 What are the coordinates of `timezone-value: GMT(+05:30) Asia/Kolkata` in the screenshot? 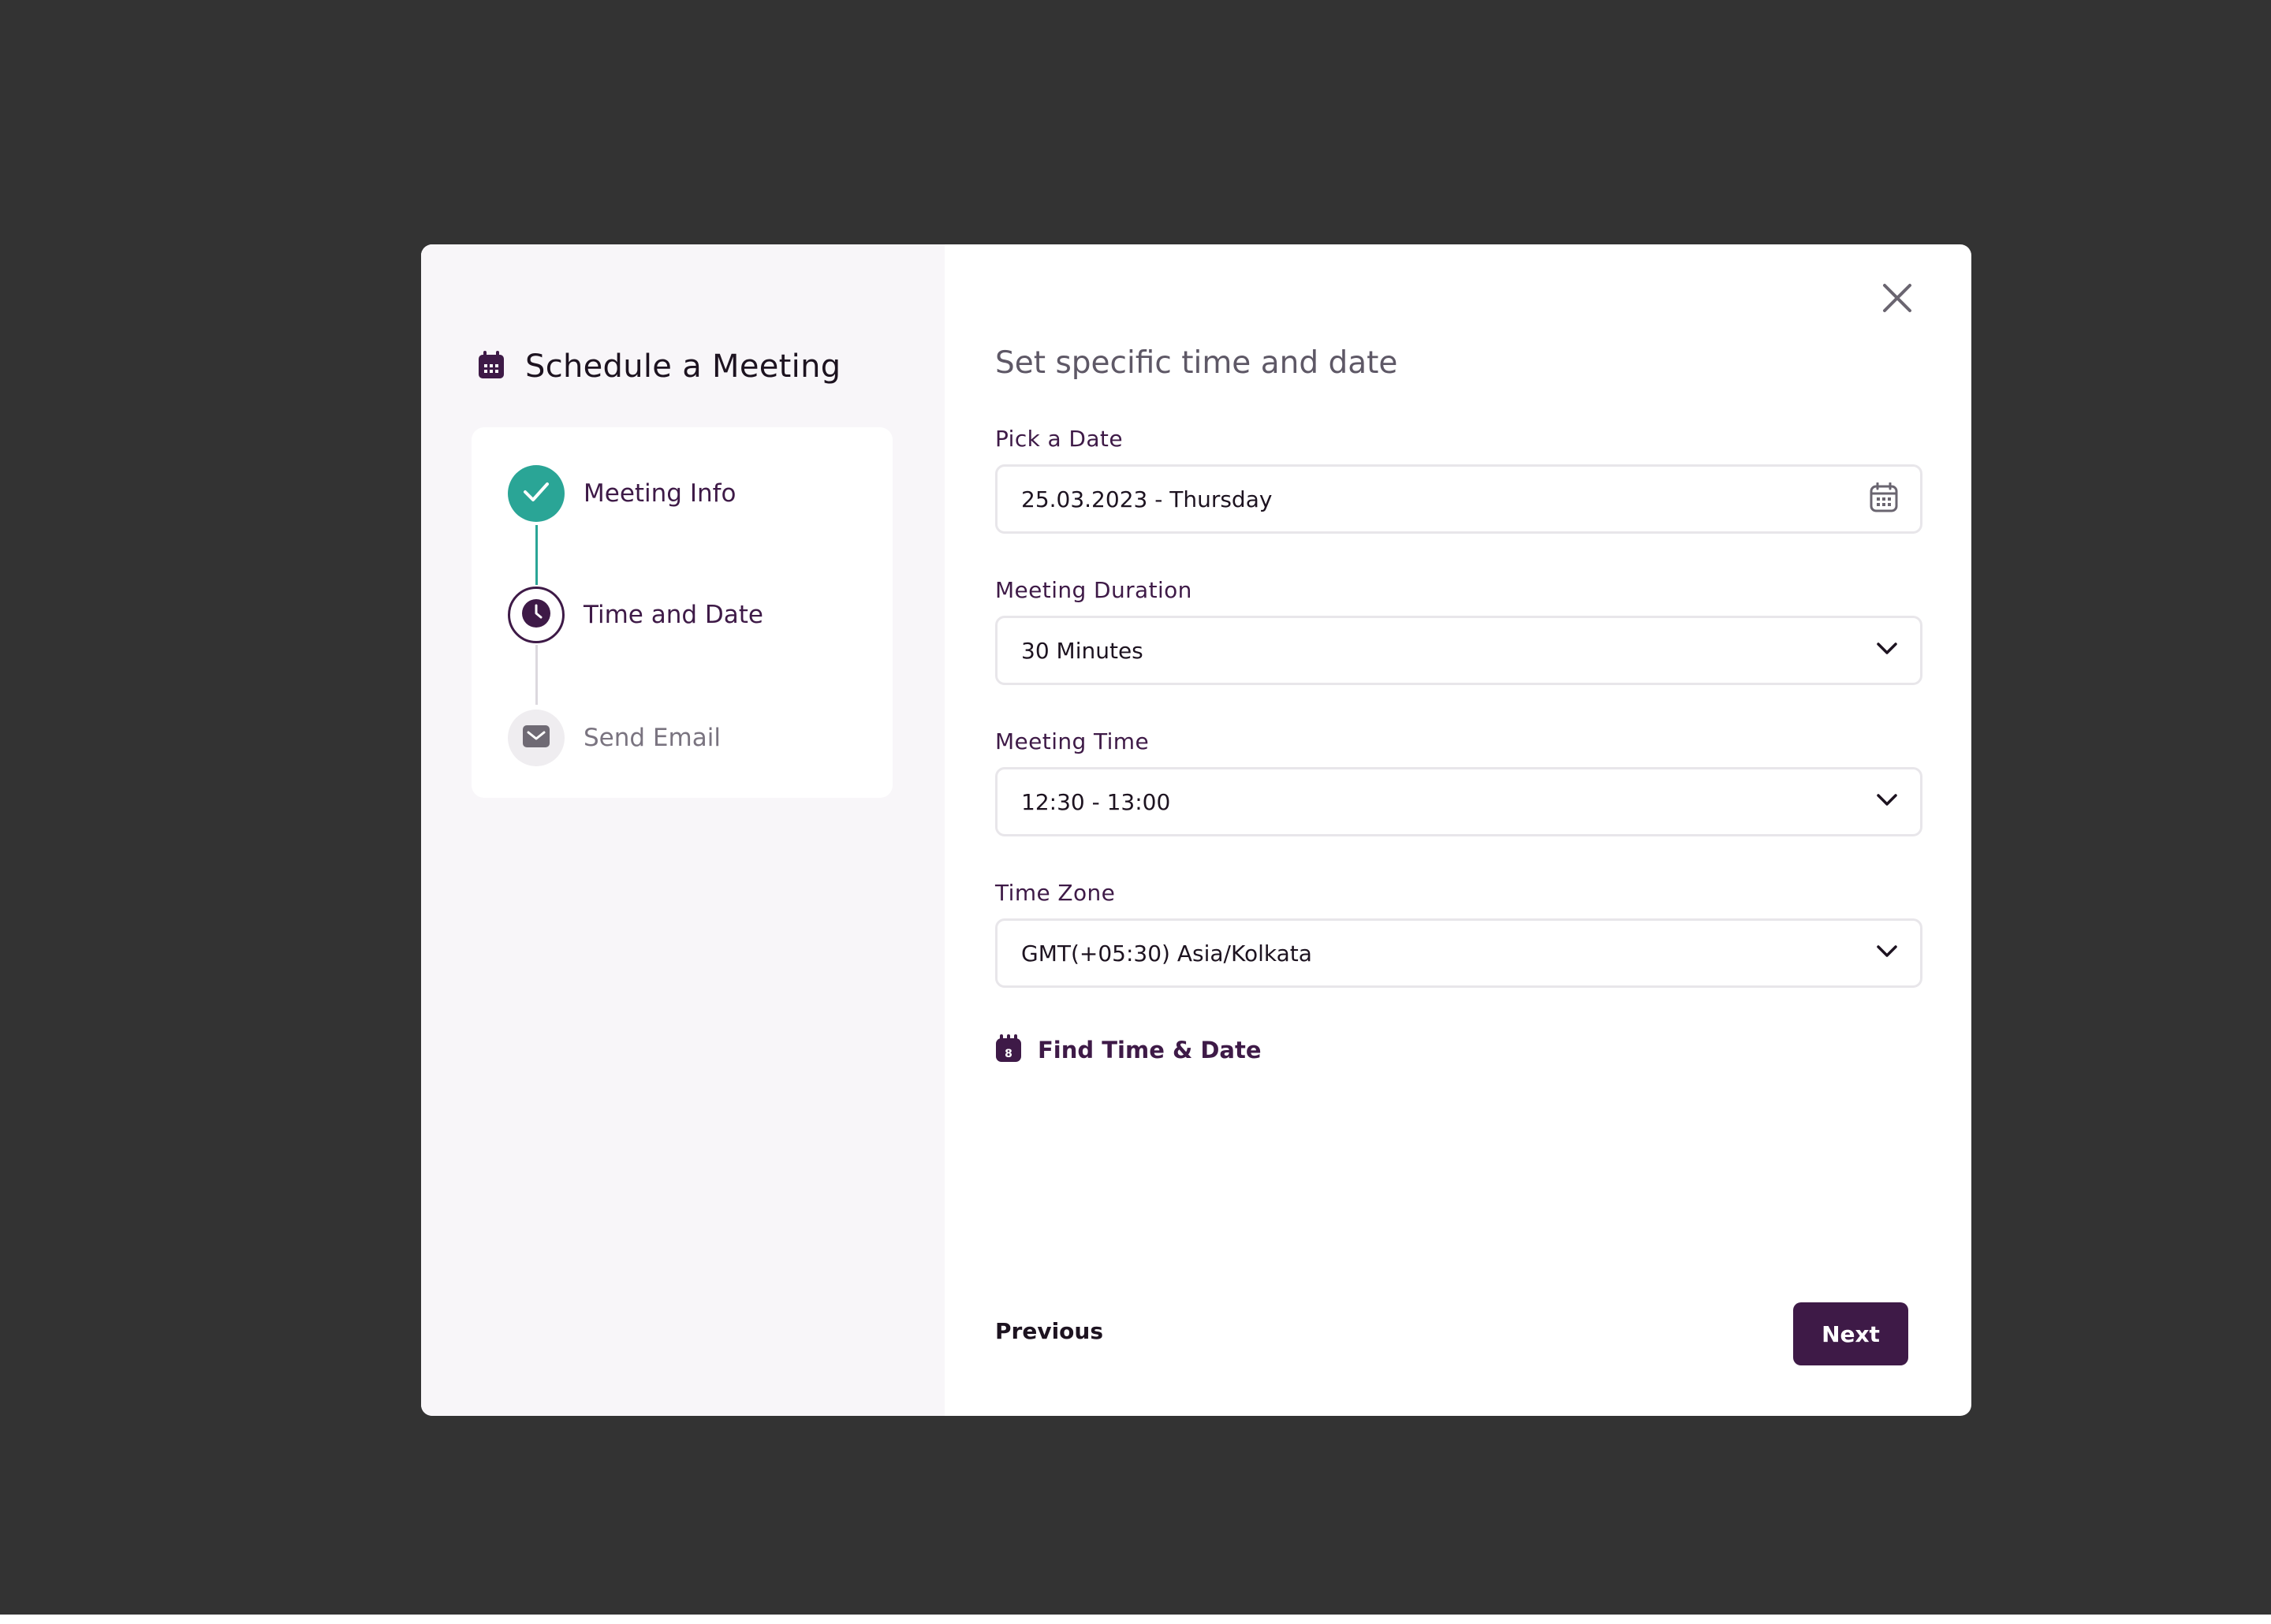 It's located at (1166, 953).